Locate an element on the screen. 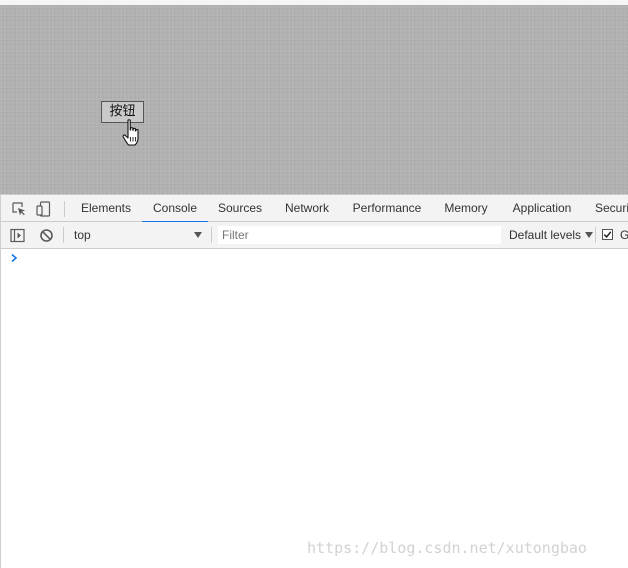 This screenshot has width=628, height=568. group-similar-label: G is located at coordinates (624, 235).